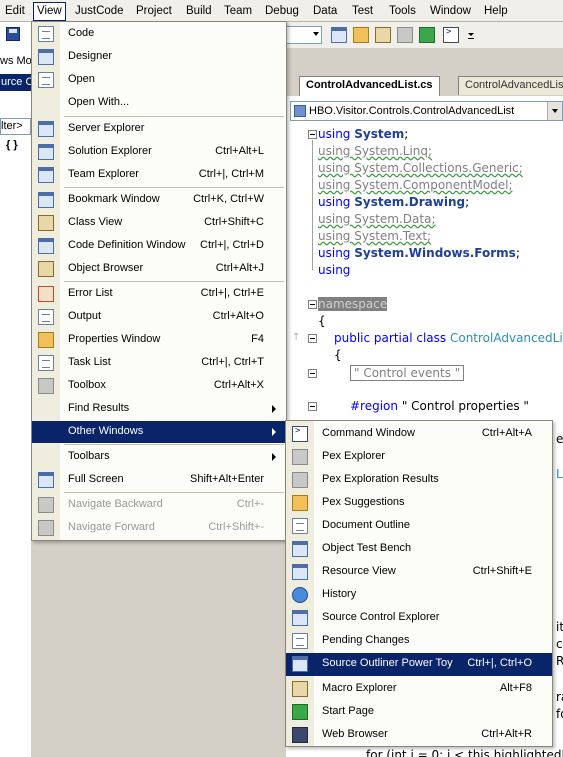 The height and width of the screenshot is (757, 563). What do you see at coordinates (419, 503) in the screenshot?
I see `menu-item-pex-suggestions: Pex Suggestions` at bounding box center [419, 503].